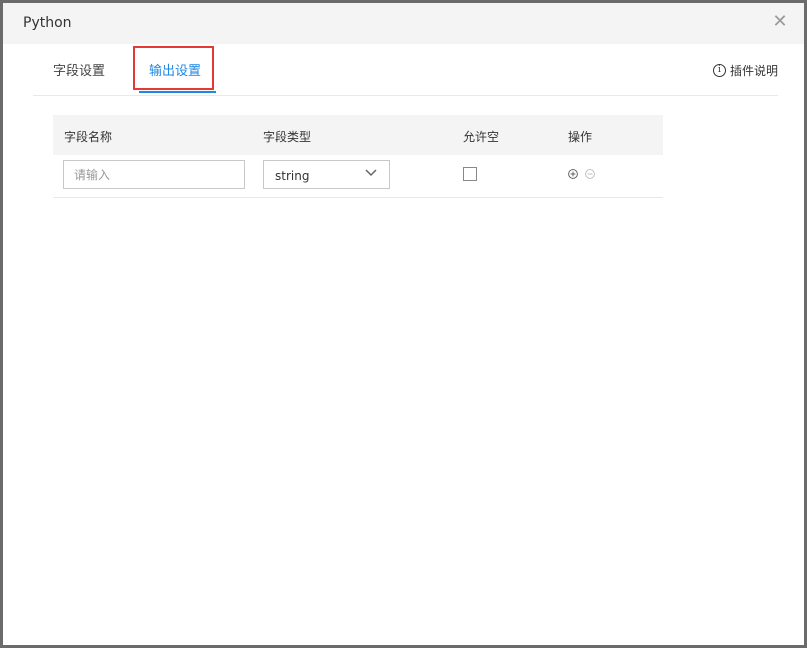 The height and width of the screenshot is (648, 807). What do you see at coordinates (326, 174) in the screenshot?
I see `field-type-select: string` at bounding box center [326, 174].